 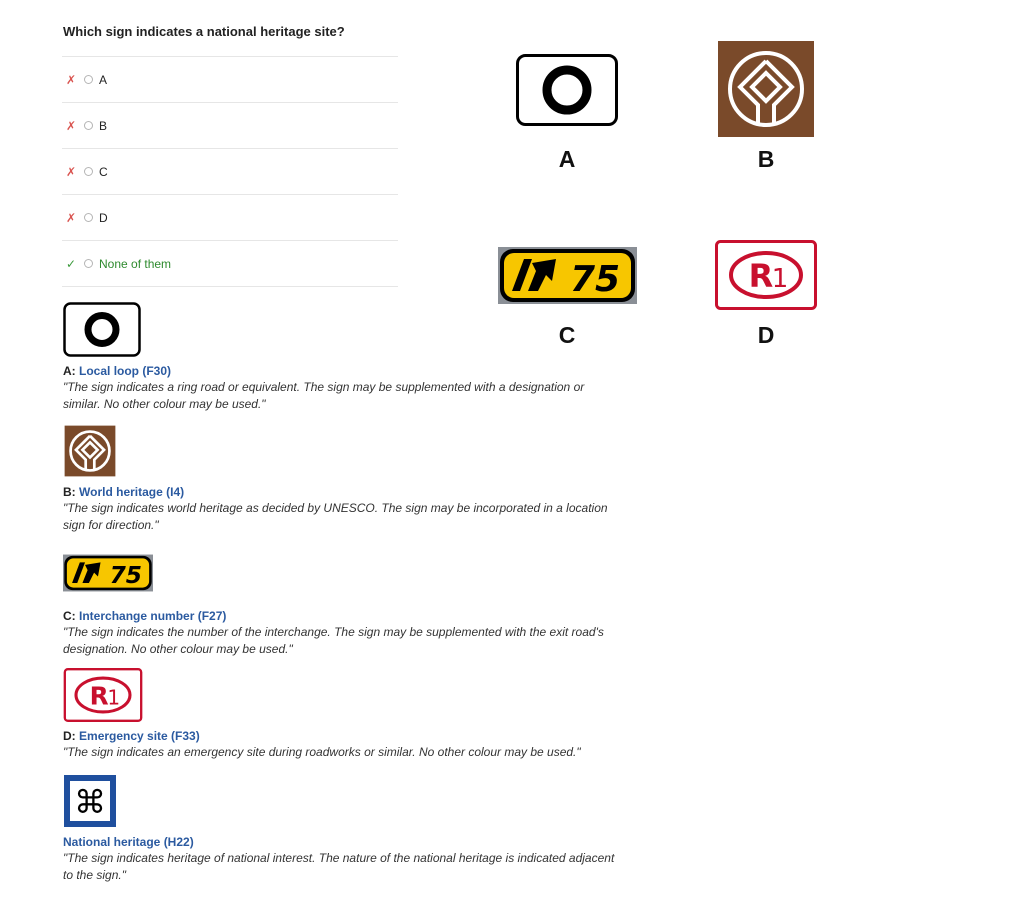 I want to click on option-c: ✗ C, so click(x=230, y=172).